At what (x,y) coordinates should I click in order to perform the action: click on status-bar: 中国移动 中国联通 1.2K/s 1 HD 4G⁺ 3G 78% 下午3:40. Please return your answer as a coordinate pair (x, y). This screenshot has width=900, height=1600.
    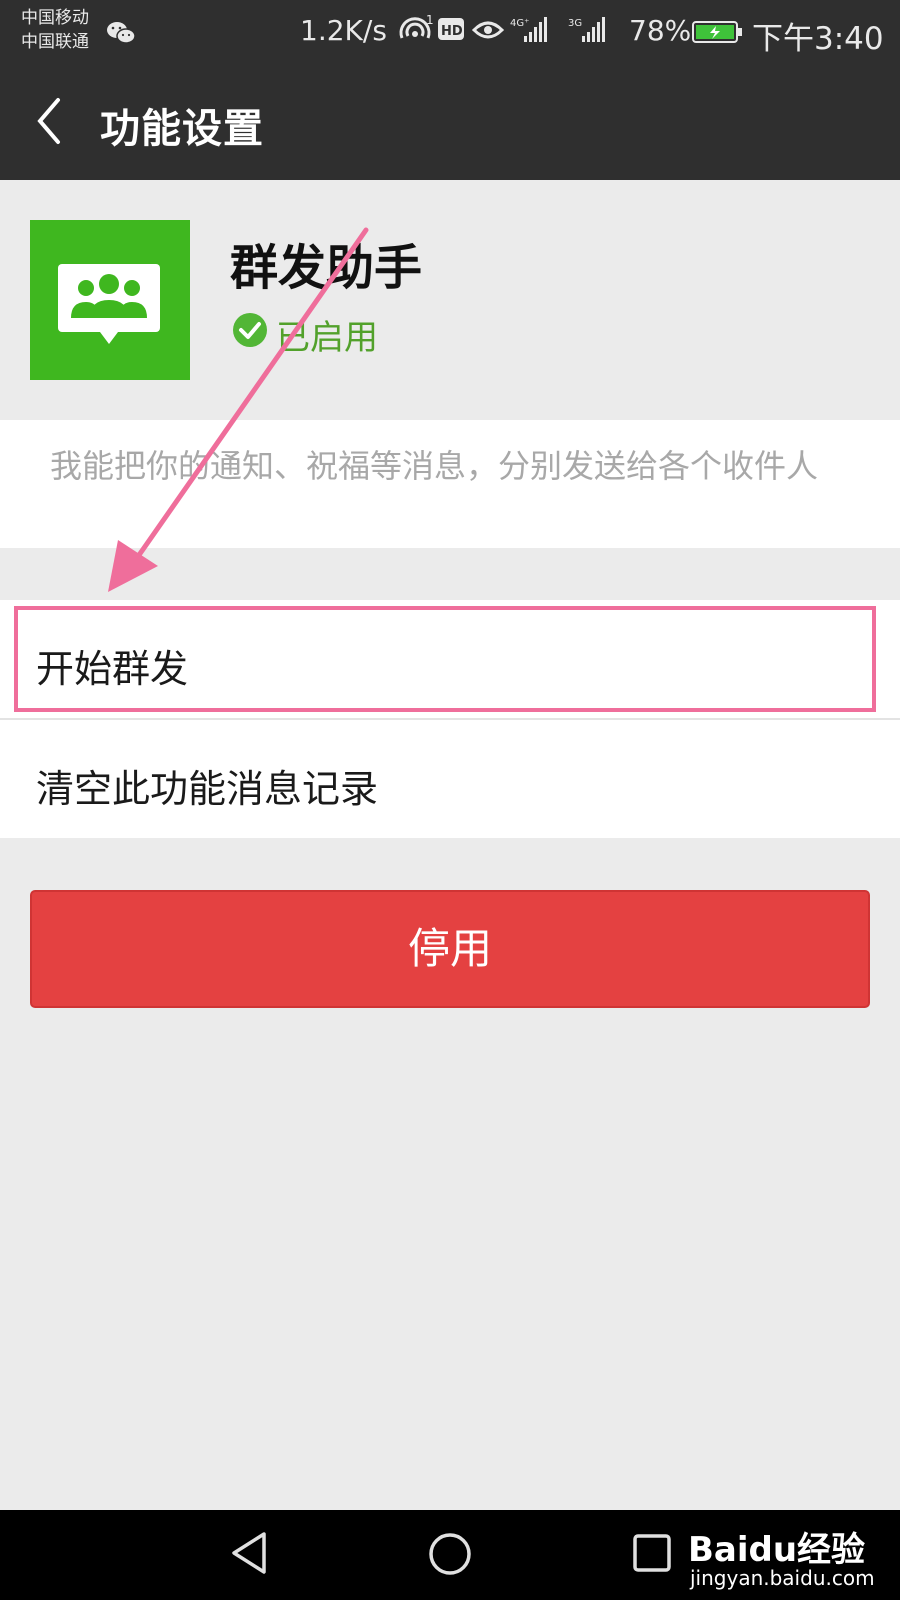
    Looking at the image, I should click on (450, 31).